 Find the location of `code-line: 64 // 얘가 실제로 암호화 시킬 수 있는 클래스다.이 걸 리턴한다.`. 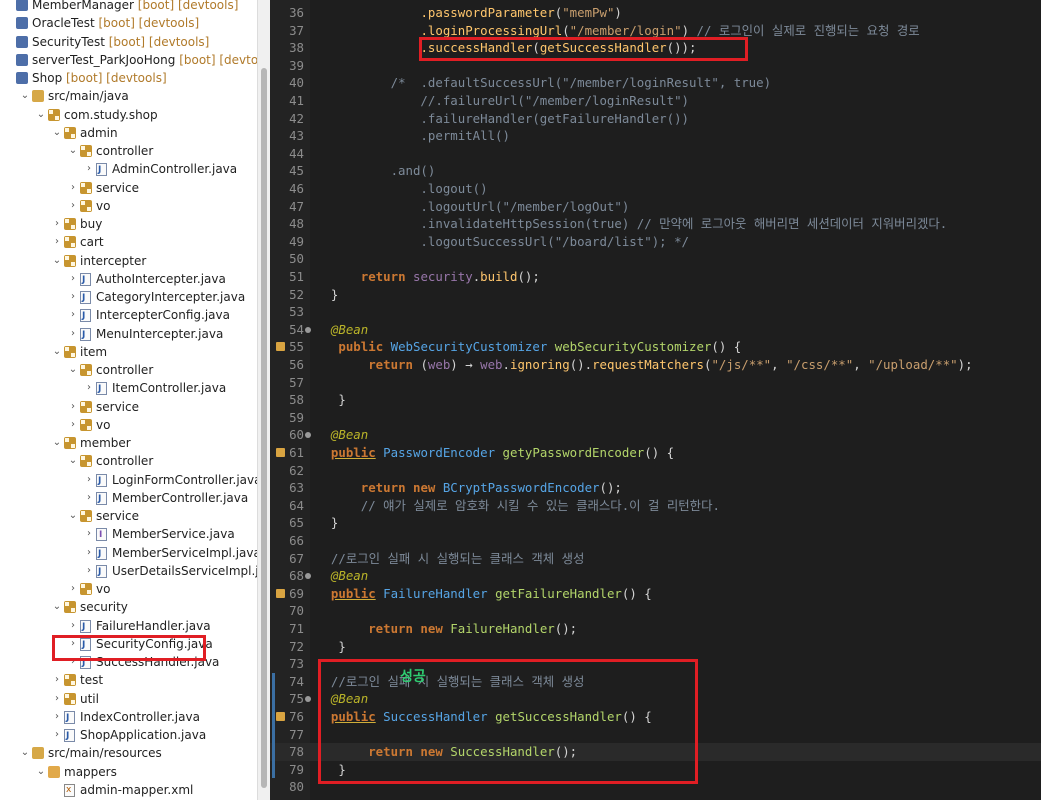

code-line: 64 // 얘가 실제로 암호화 시킬 수 있는 클래스다.이 걸 리턴한다. is located at coordinates (655, 506).